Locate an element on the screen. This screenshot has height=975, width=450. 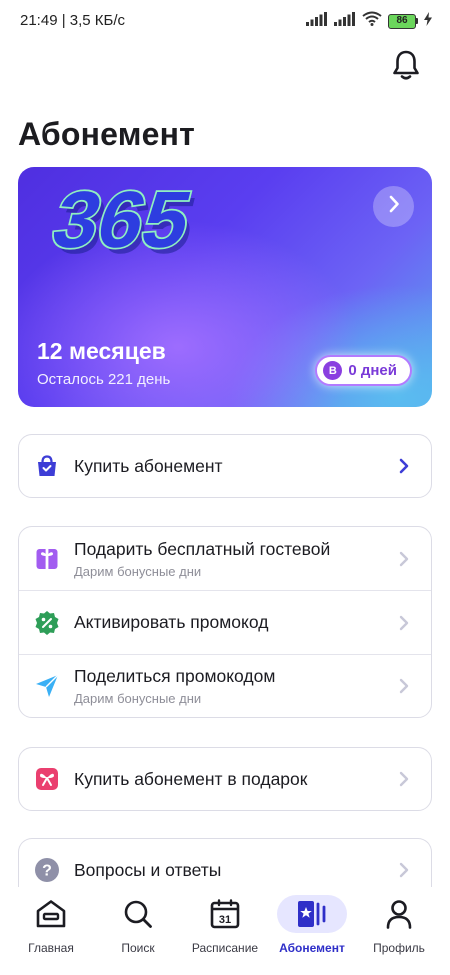
status-bar: 21:49 | 3,5 КБ/с 86 is located at coordinates (225, 20).